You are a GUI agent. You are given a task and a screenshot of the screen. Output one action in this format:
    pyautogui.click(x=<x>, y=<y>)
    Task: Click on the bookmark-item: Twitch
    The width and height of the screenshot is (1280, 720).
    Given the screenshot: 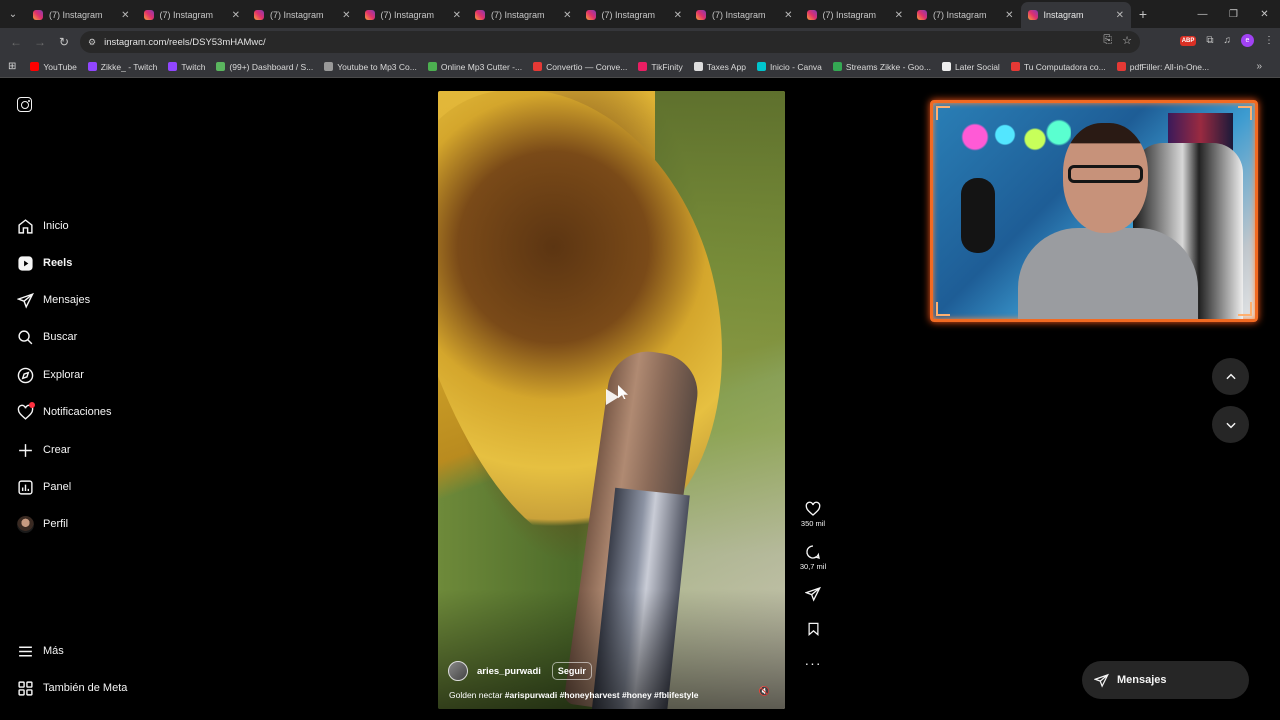 What is the action you would take?
    pyautogui.click(x=186, y=67)
    